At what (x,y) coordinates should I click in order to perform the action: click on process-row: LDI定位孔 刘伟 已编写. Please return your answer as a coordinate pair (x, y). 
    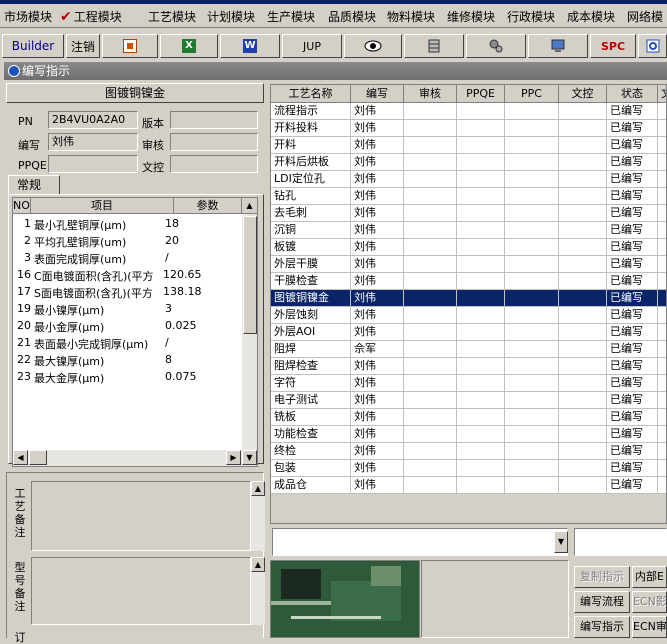
    Looking at the image, I should click on (468, 179).